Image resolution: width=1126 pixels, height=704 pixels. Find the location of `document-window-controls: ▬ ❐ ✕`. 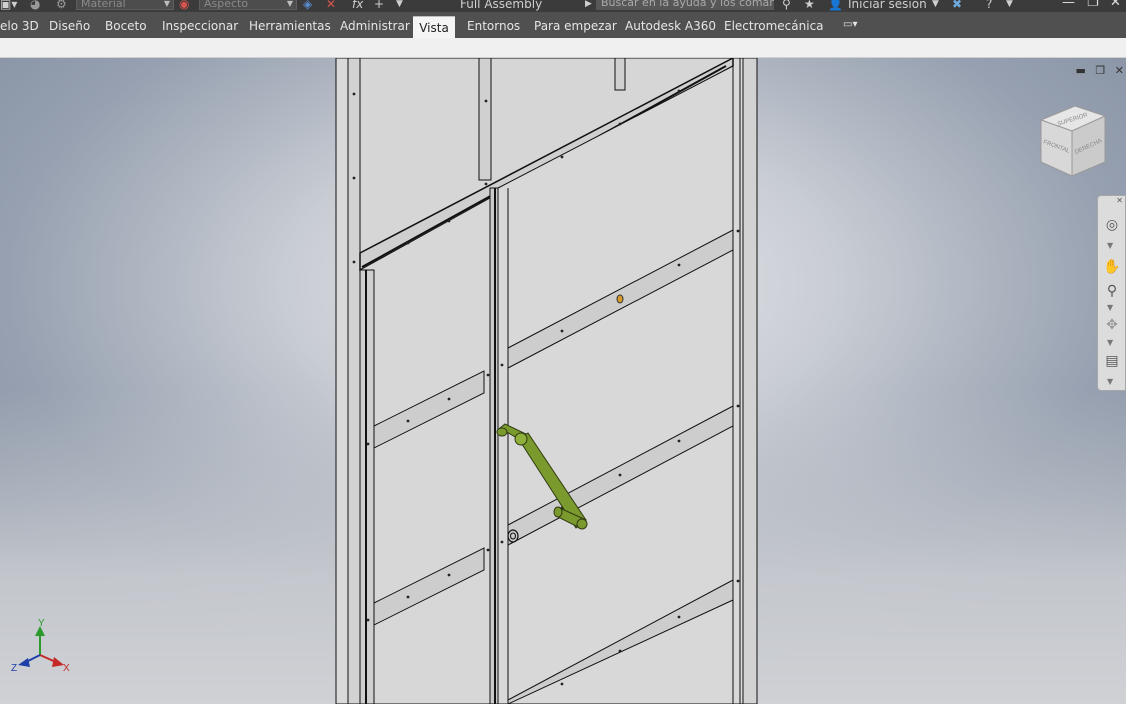

document-window-controls: ▬ ❐ ✕ is located at coordinates (1097, 70).